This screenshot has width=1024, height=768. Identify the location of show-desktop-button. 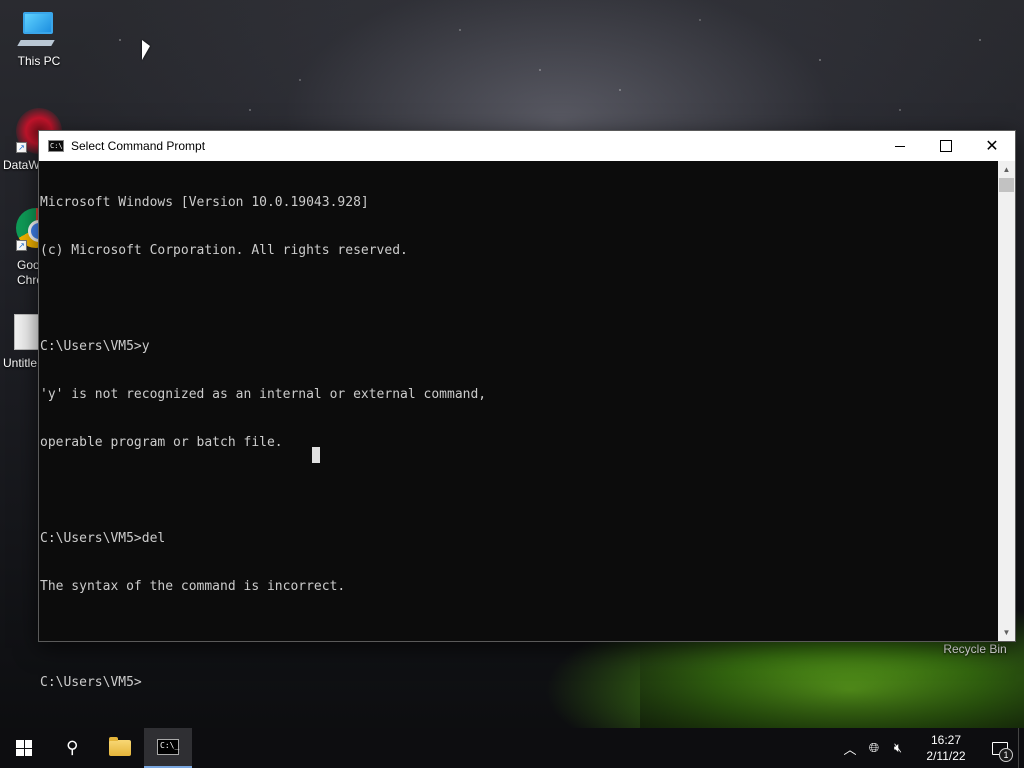
(1021, 748).